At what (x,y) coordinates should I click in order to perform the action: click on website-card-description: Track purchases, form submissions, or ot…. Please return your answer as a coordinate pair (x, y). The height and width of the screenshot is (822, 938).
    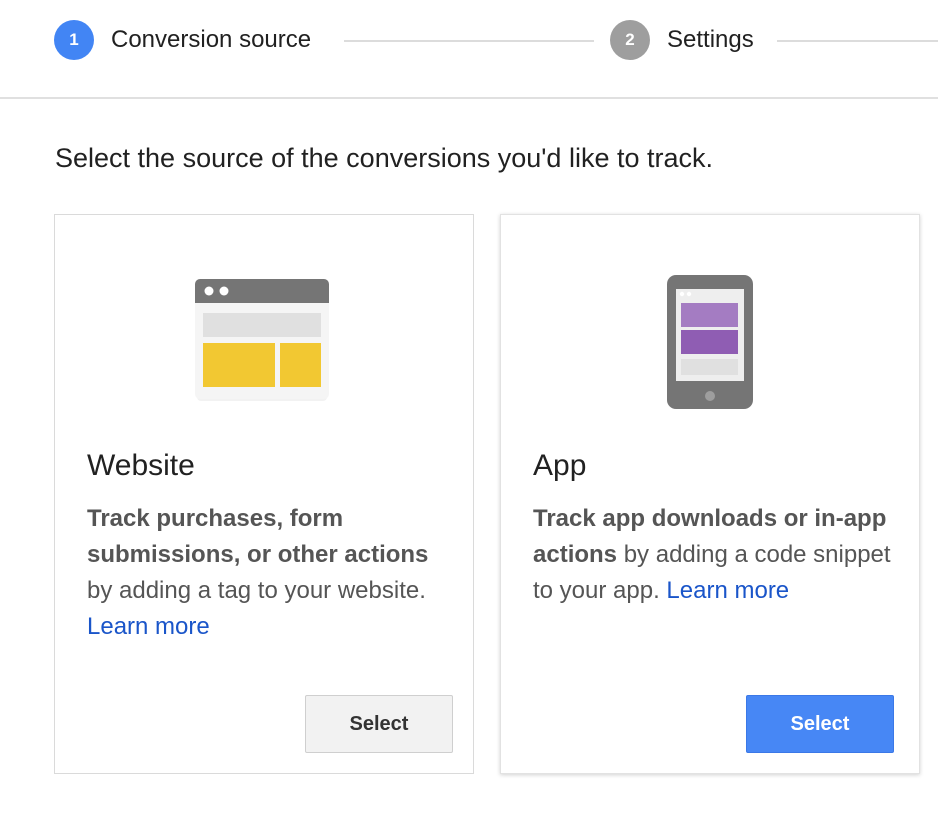
    Looking at the image, I should click on (267, 573).